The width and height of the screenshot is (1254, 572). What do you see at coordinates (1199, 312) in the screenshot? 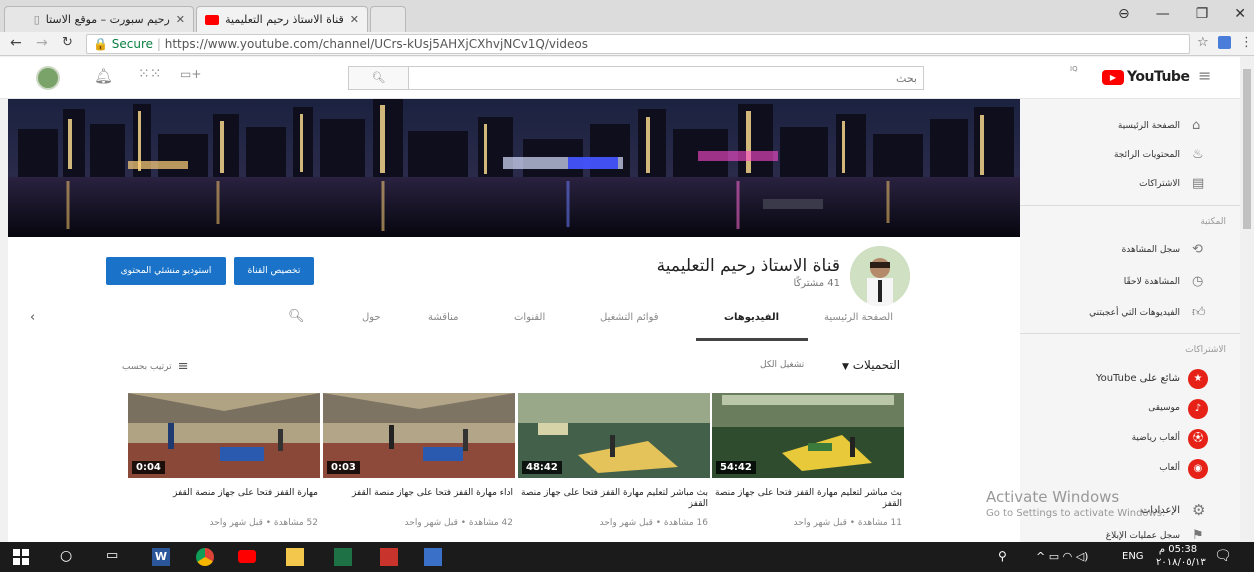
I see `thumbs-up-icon: 👍︎` at bounding box center [1199, 312].